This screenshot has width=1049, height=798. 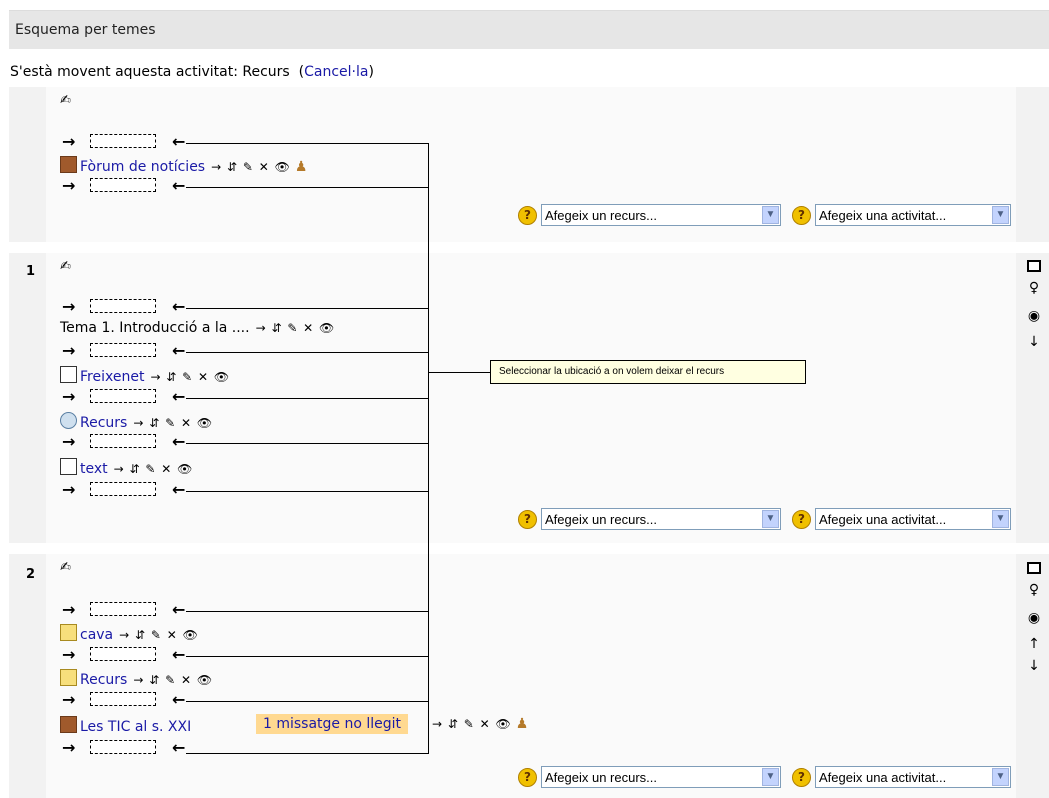 I want to click on activity-forum: Les TIC al s. XXI, so click(x=125, y=725).